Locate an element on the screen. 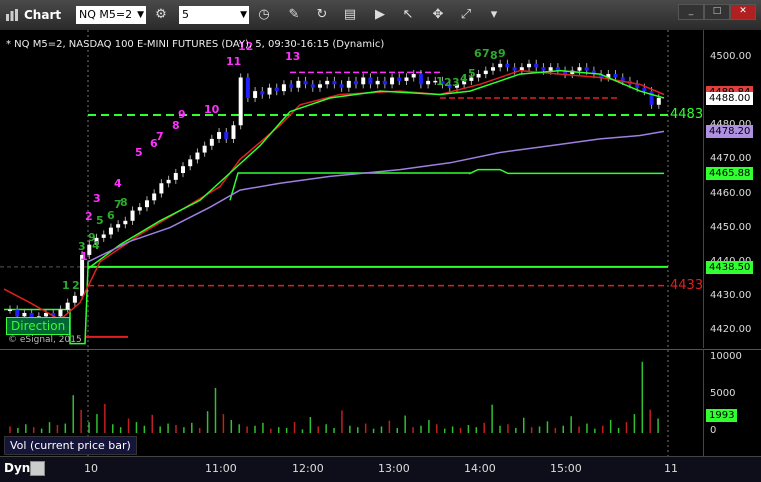 This screenshot has height=482, width=761. td-count-label: 11 is located at coordinates (233, 61).